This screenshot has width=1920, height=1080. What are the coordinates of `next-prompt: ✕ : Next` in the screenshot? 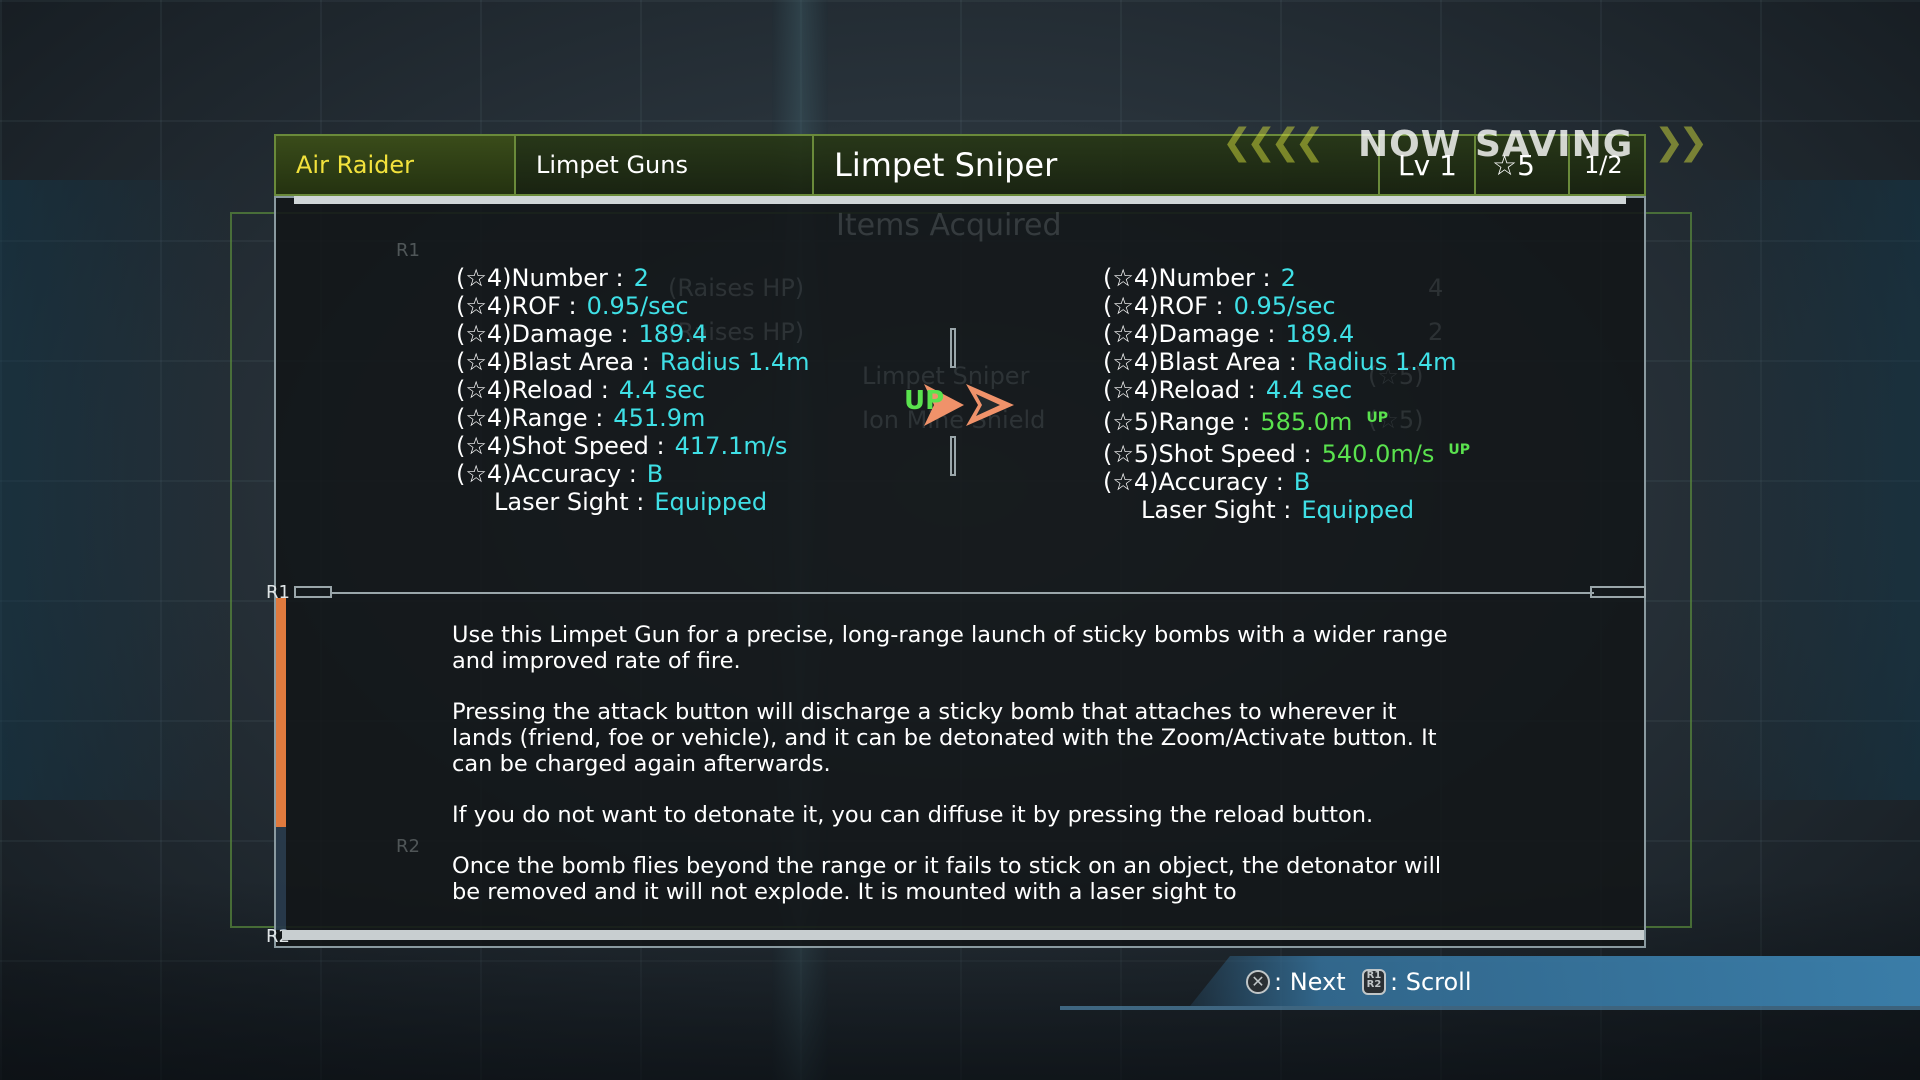 It's located at (1296, 982).